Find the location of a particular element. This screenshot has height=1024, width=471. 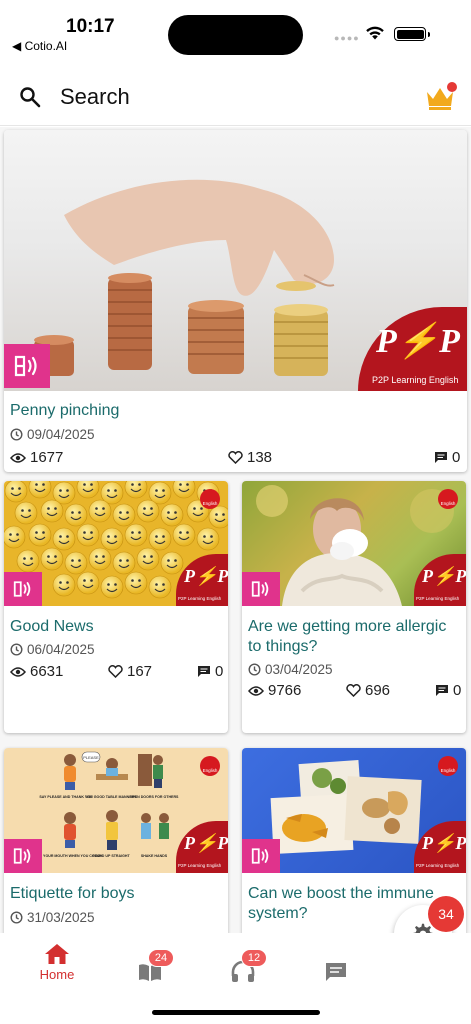

article-title: Good News is located at coordinates (52, 627).